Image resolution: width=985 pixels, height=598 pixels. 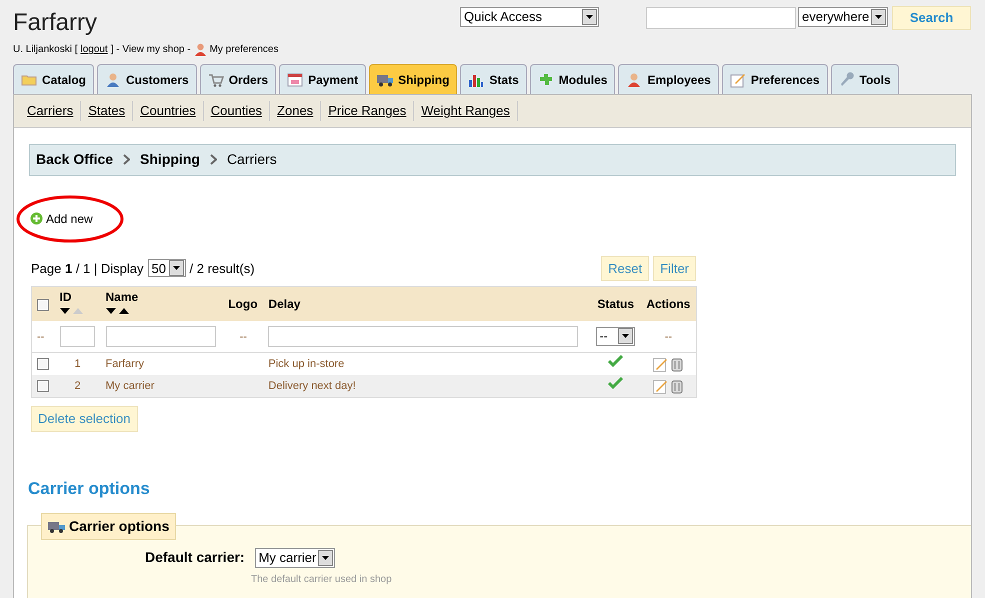 What do you see at coordinates (296, 110) in the screenshot?
I see `subtab-link: Zones` at bounding box center [296, 110].